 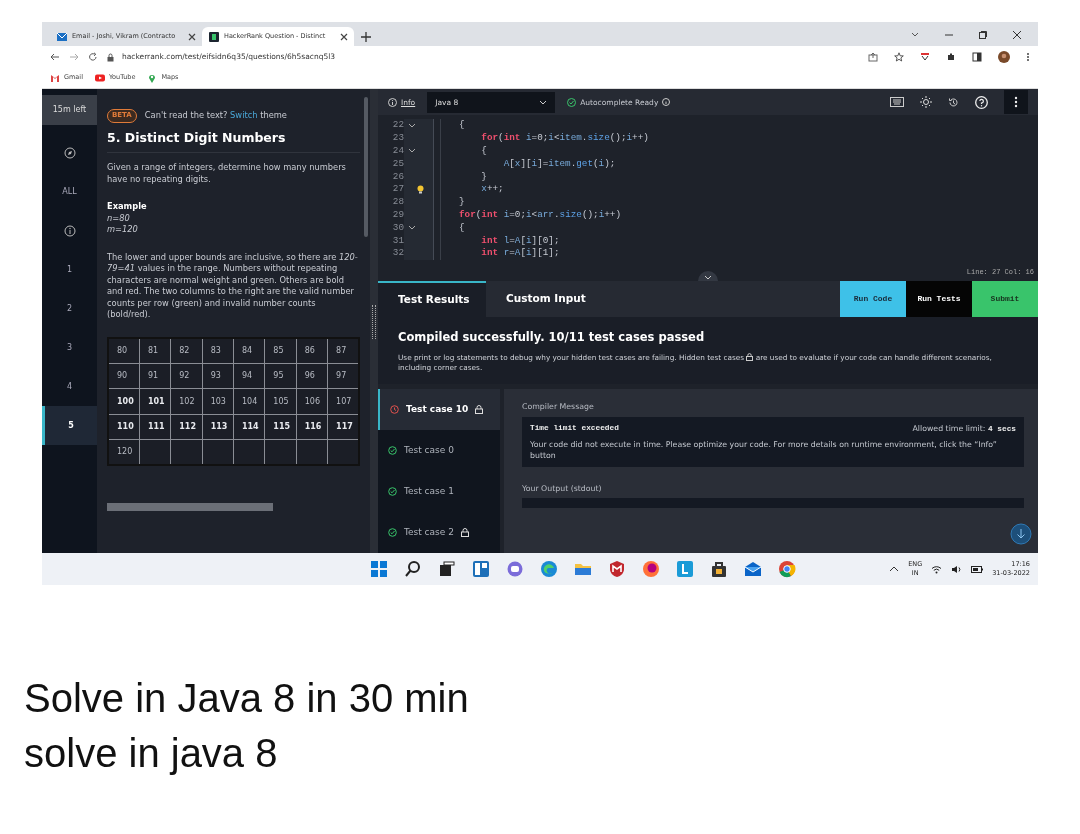 What do you see at coordinates (69, 191) in the screenshot?
I see `question-nav-item: ALL` at bounding box center [69, 191].